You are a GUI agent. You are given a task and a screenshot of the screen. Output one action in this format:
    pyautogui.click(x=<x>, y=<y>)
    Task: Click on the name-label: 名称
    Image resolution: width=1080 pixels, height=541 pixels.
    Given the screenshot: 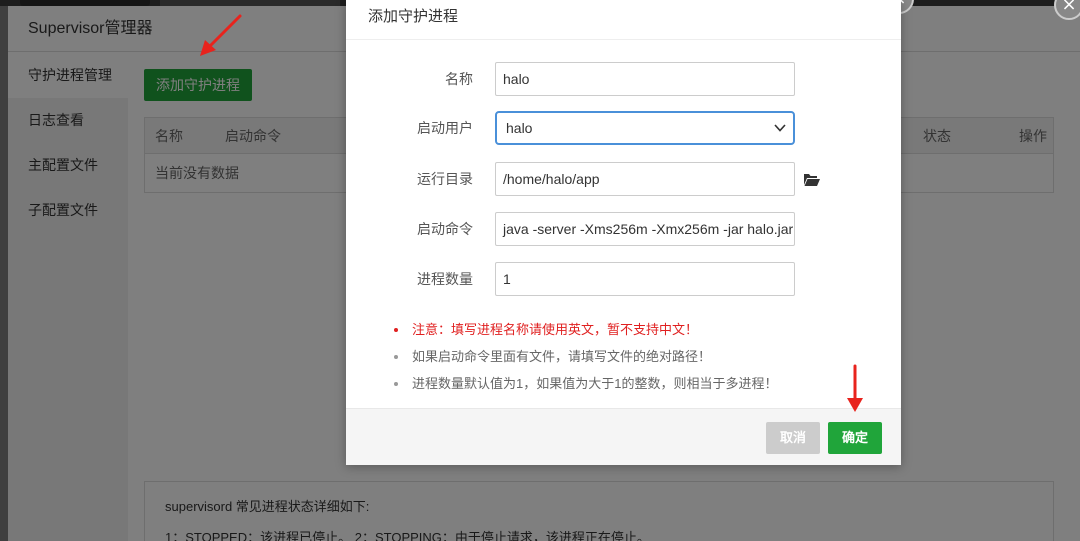 What is the action you would take?
    pyautogui.click(x=459, y=79)
    